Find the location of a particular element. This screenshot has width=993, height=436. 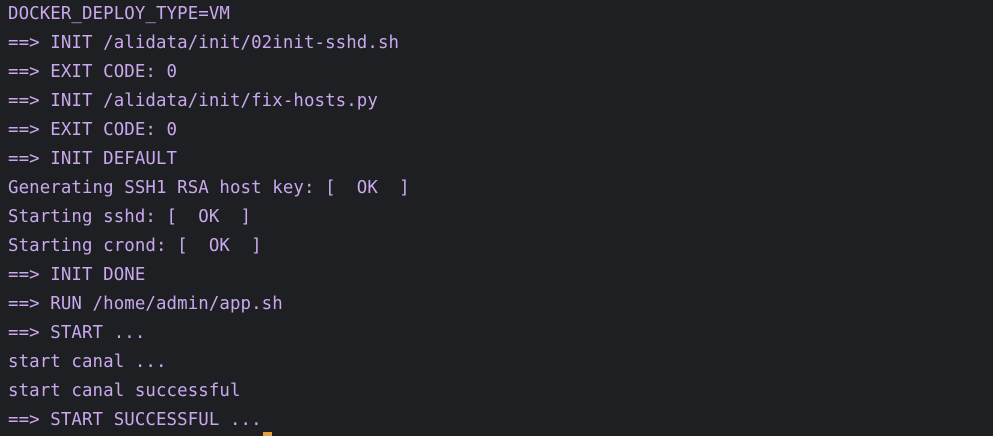

terminal-line-11: ==> RUN /home/admin/app.sh is located at coordinates (145, 304).